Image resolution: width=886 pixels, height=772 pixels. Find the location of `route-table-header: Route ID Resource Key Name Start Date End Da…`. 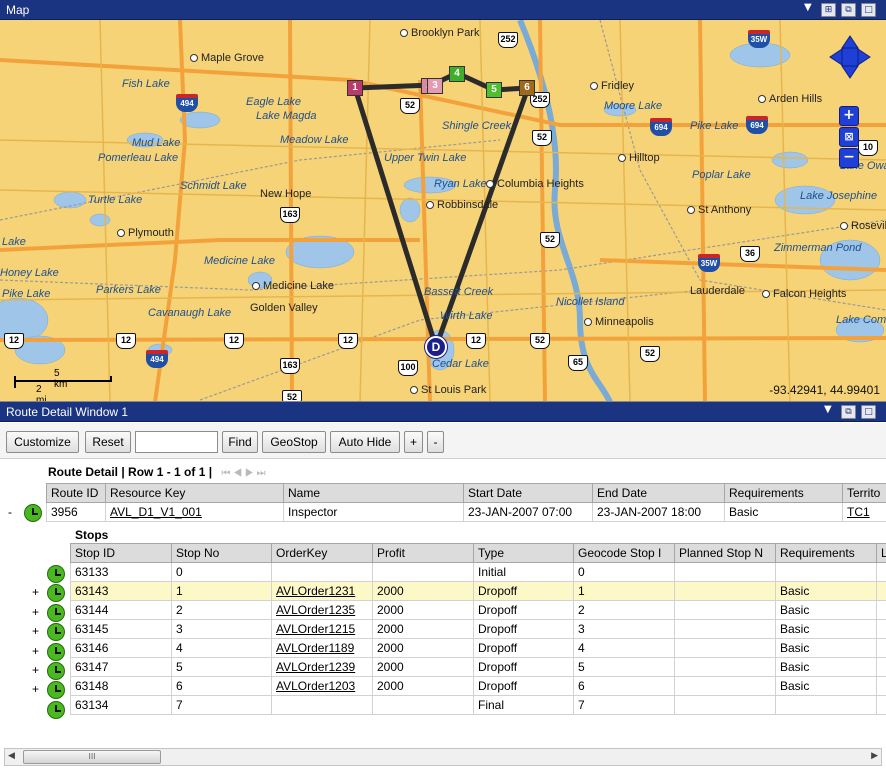

route-table-header: Route ID Resource Key Name Start Date End Da… is located at coordinates (466, 493).